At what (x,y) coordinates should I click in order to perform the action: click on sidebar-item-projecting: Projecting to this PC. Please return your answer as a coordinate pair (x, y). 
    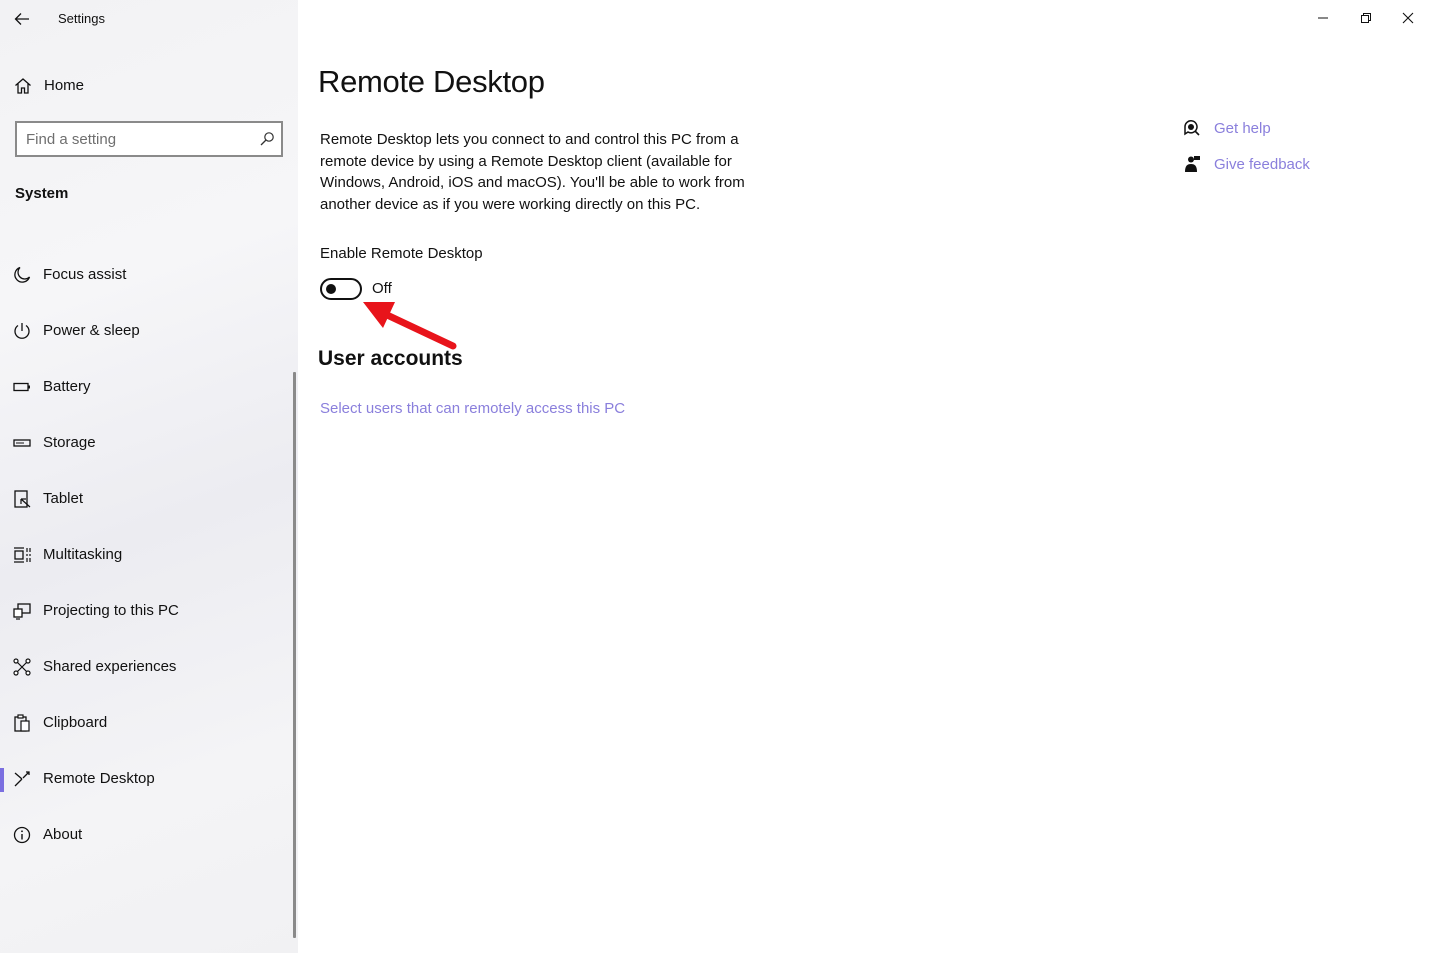
    Looking at the image, I should click on (147, 611).